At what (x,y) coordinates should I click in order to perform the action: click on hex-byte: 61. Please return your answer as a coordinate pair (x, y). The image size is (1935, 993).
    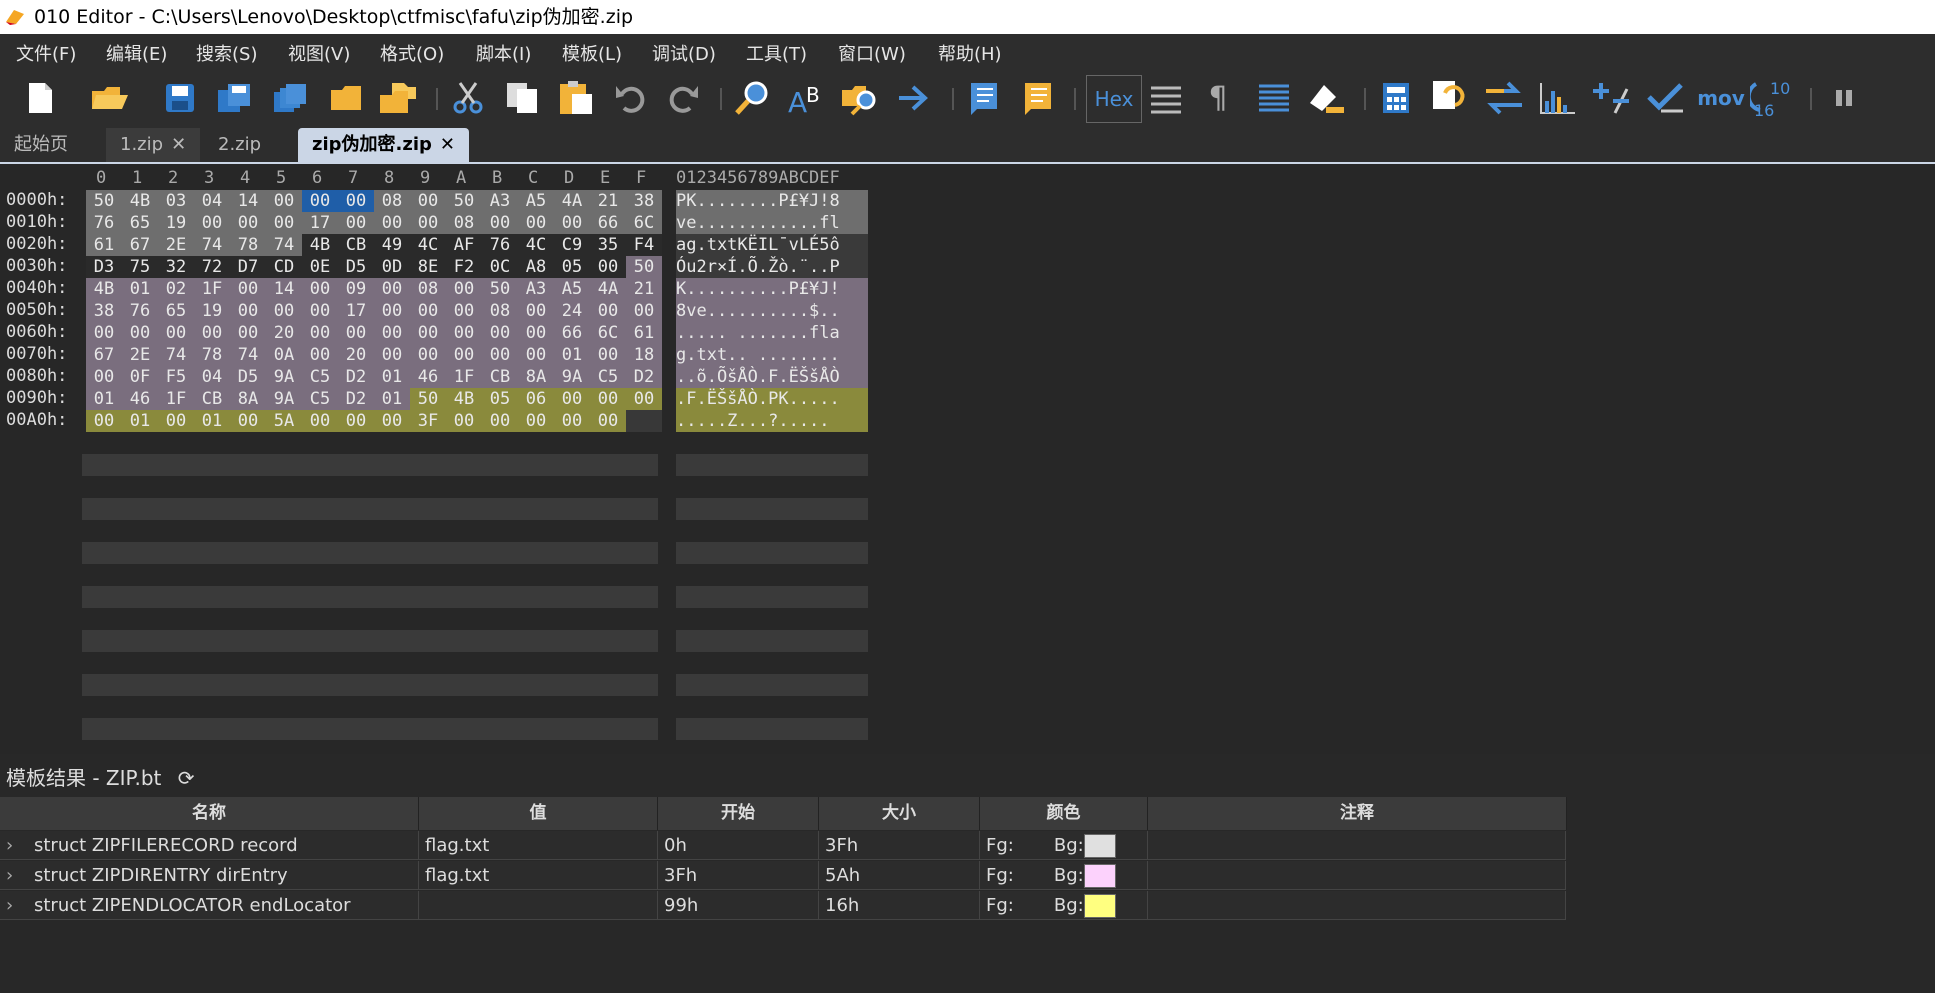
    Looking at the image, I should click on (104, 245).